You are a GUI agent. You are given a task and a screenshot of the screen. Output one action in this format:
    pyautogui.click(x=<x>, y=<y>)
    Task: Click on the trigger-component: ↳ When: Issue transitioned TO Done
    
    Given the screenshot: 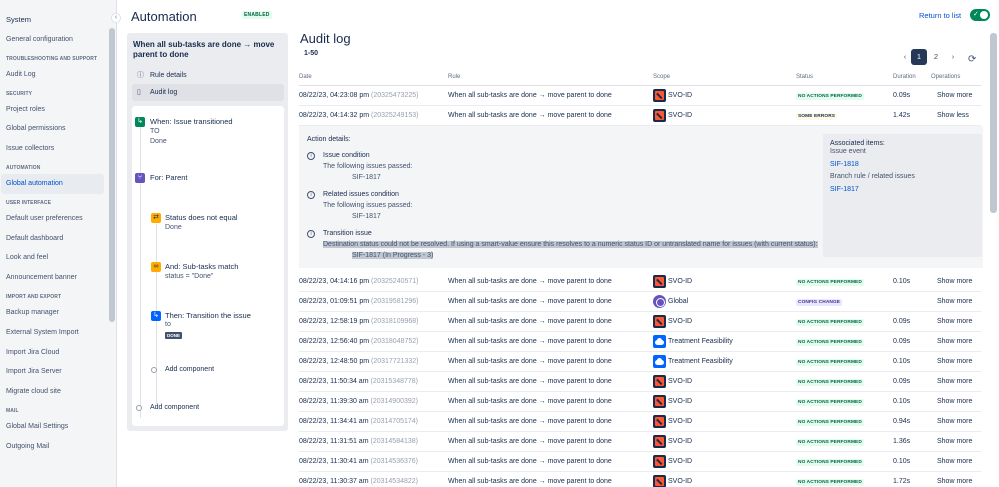 What is the action you would take?
    pyautogui.click(x=207, y=131)
    